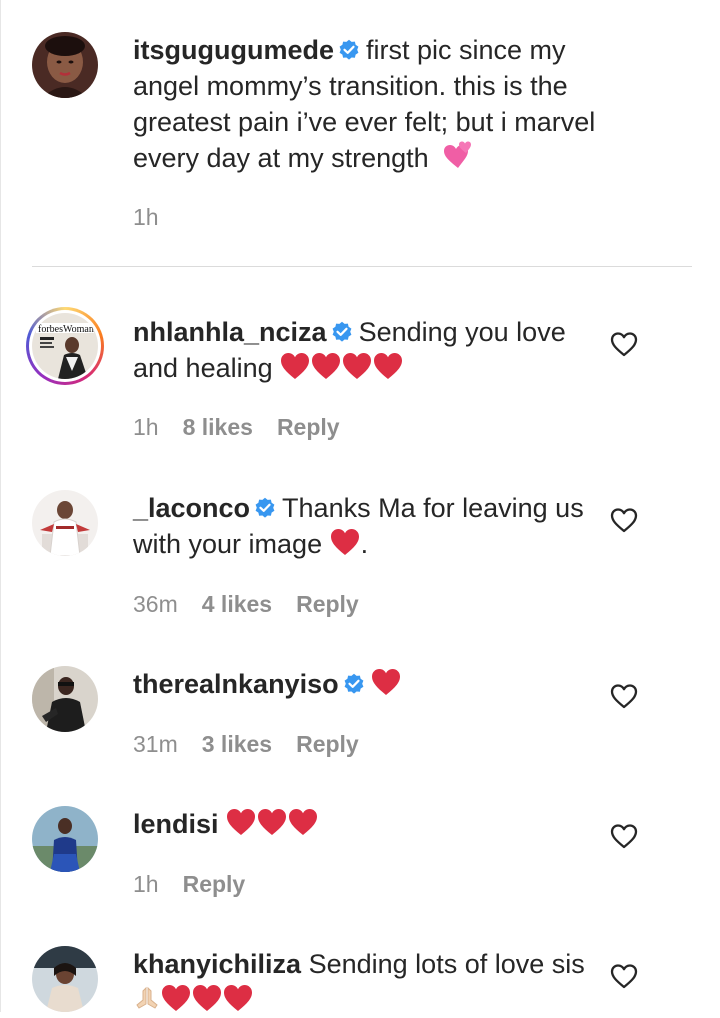  What do you see at coordinates (218, 427) in the screenshot?
I see `comment-likes: 8 likes` at bounding box center [218, 427].